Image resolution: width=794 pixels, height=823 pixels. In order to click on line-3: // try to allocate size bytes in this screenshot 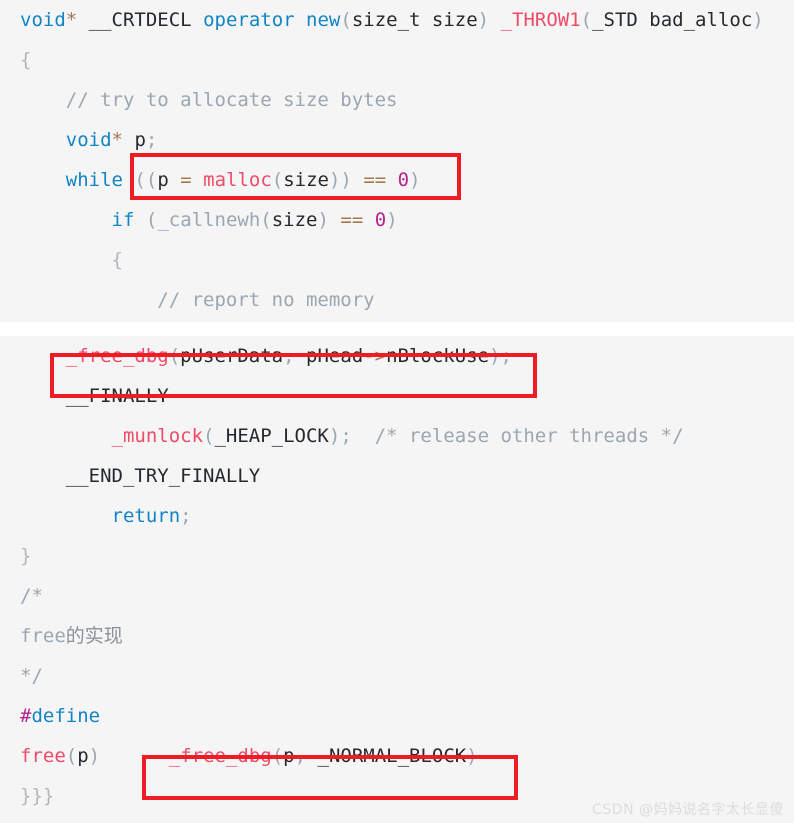, I will do `click(397, 100)`.